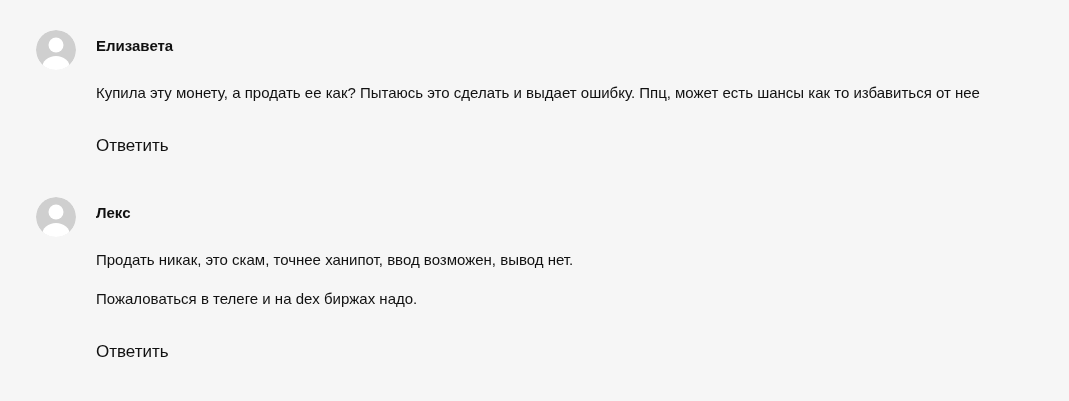 This screenshot has height=401, width=1069. I want to click on comment-text: Пожаловаться в телеге и на dex биржах надо., so click(257, 299).